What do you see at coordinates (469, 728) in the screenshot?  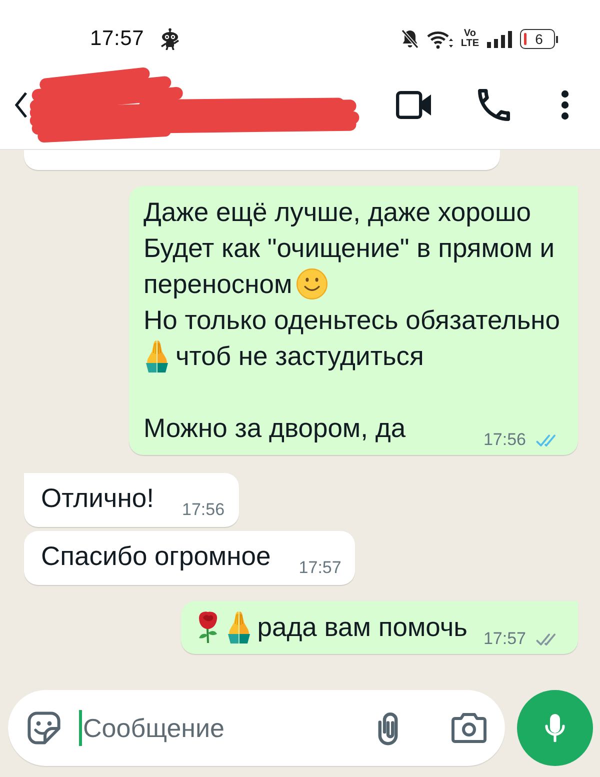 I see `camera-icon` at bounding box center [469, 728].